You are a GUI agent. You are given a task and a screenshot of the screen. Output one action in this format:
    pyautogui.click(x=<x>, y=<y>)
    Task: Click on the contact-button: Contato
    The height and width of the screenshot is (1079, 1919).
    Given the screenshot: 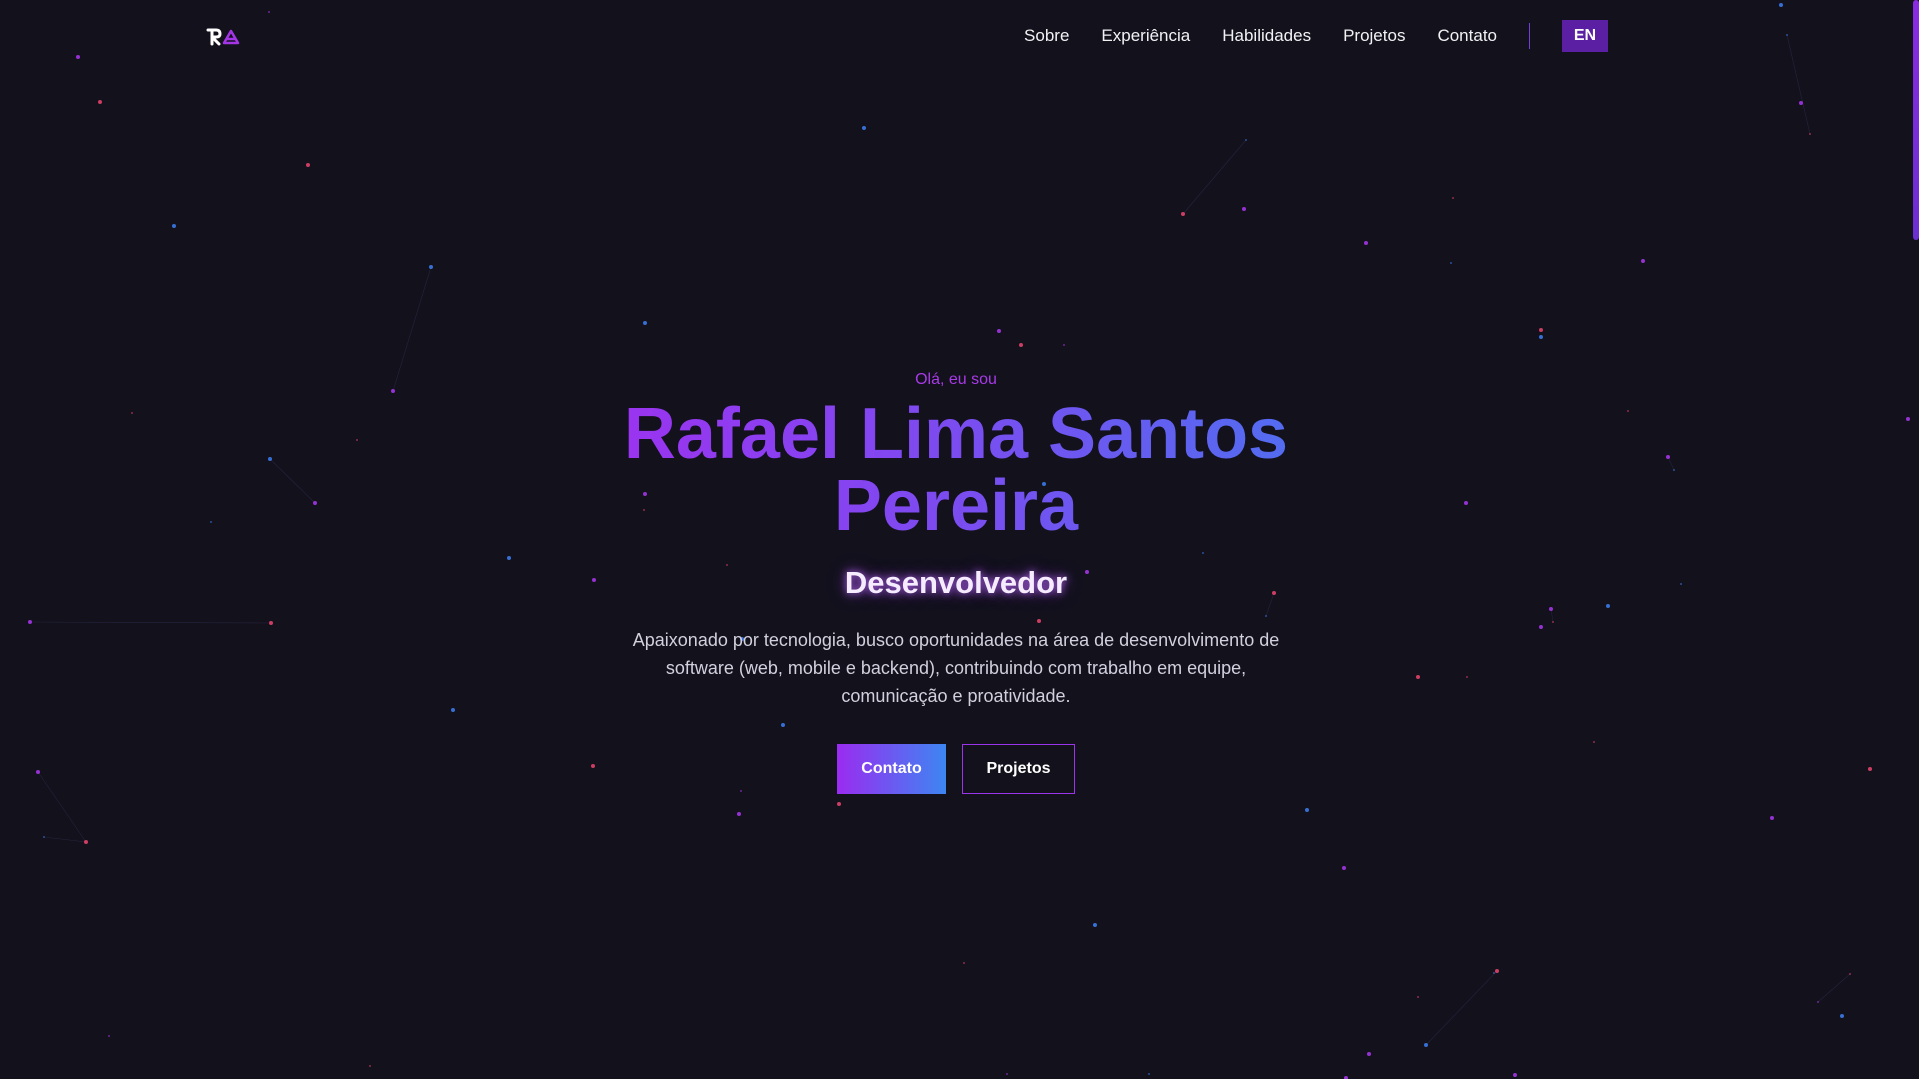 What is the action you would take?
    pyautogui.click(x=891, y=769)
    